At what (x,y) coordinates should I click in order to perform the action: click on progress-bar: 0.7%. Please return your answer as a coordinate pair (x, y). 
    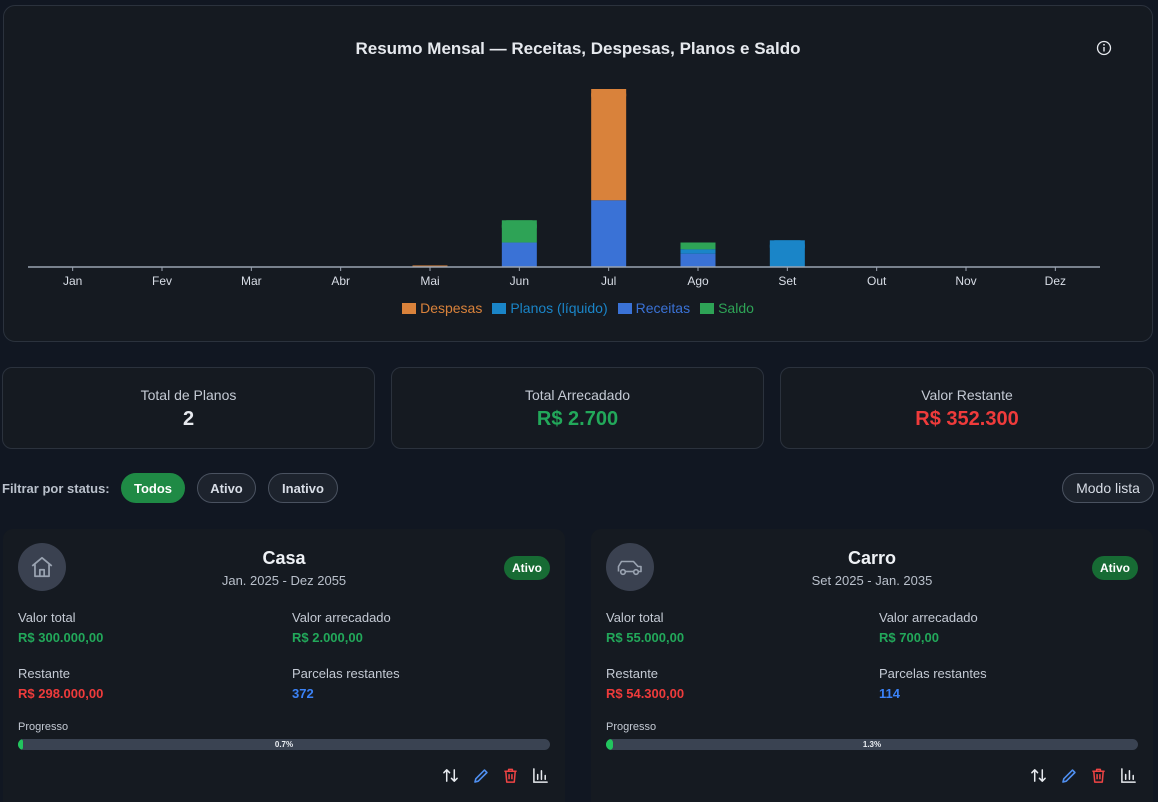
    Looking at the image, I should click on (284, 744).